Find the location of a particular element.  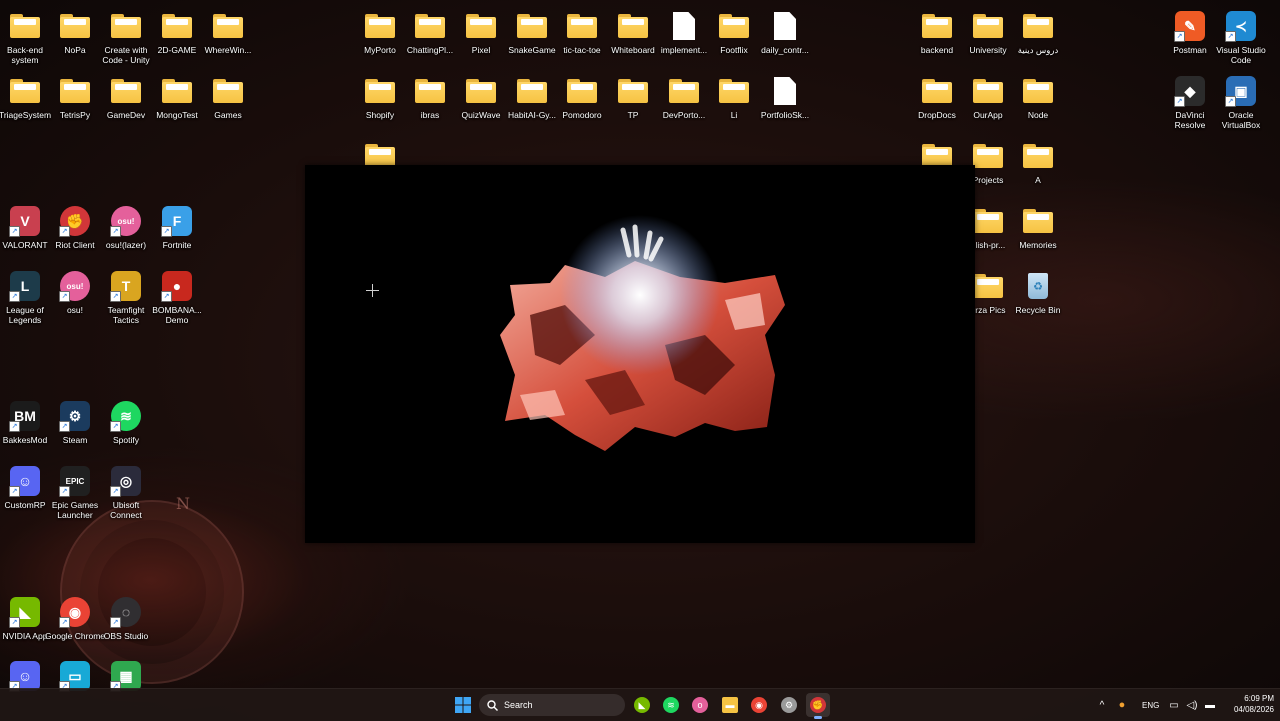

microphone-icon: ● is located at coordinates (1122, 705).